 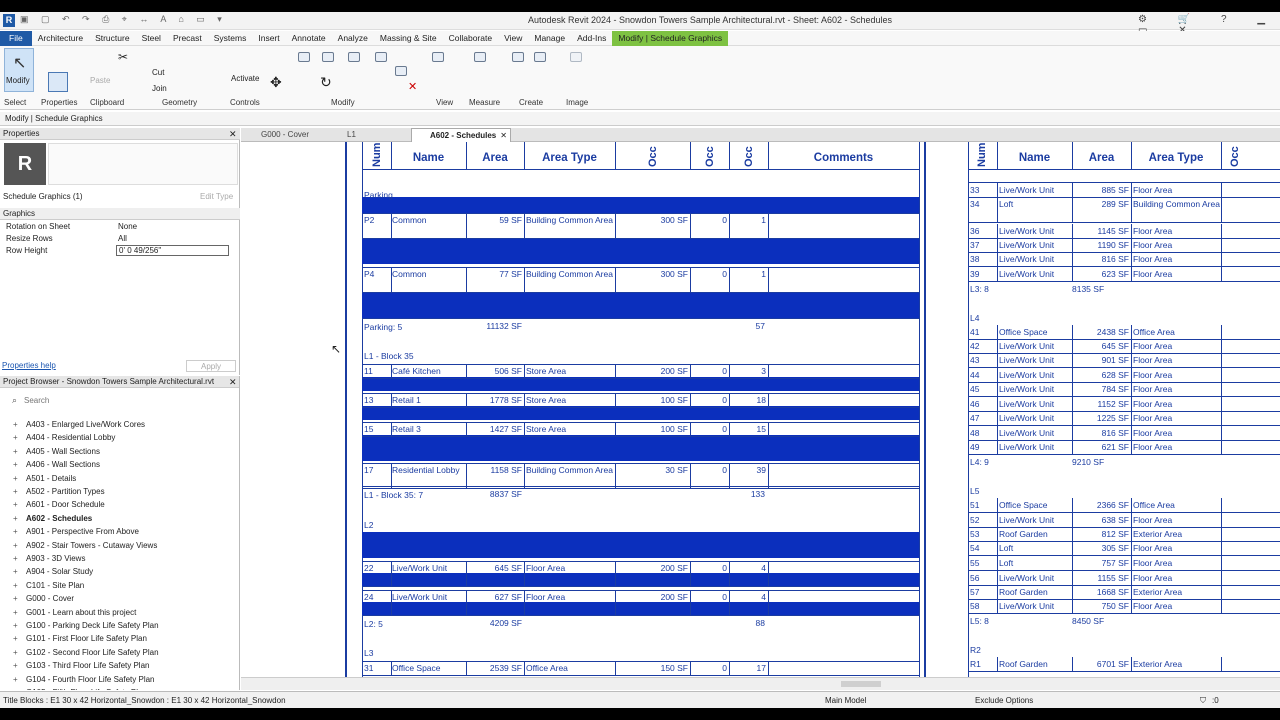 I want to click on schedule-cell: 31, so click(x=377, y=668).